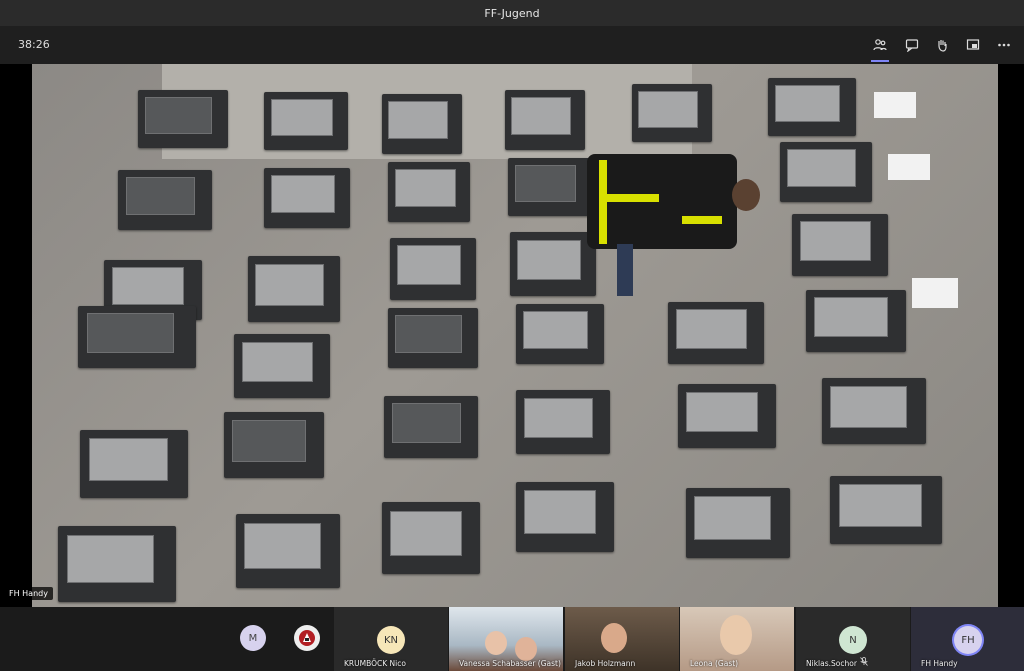 The image size is (1024, 671). Describe the element at coordinates (512, 45) in the screenshot. I see `meeting-toolbar: 38:26` at that location.